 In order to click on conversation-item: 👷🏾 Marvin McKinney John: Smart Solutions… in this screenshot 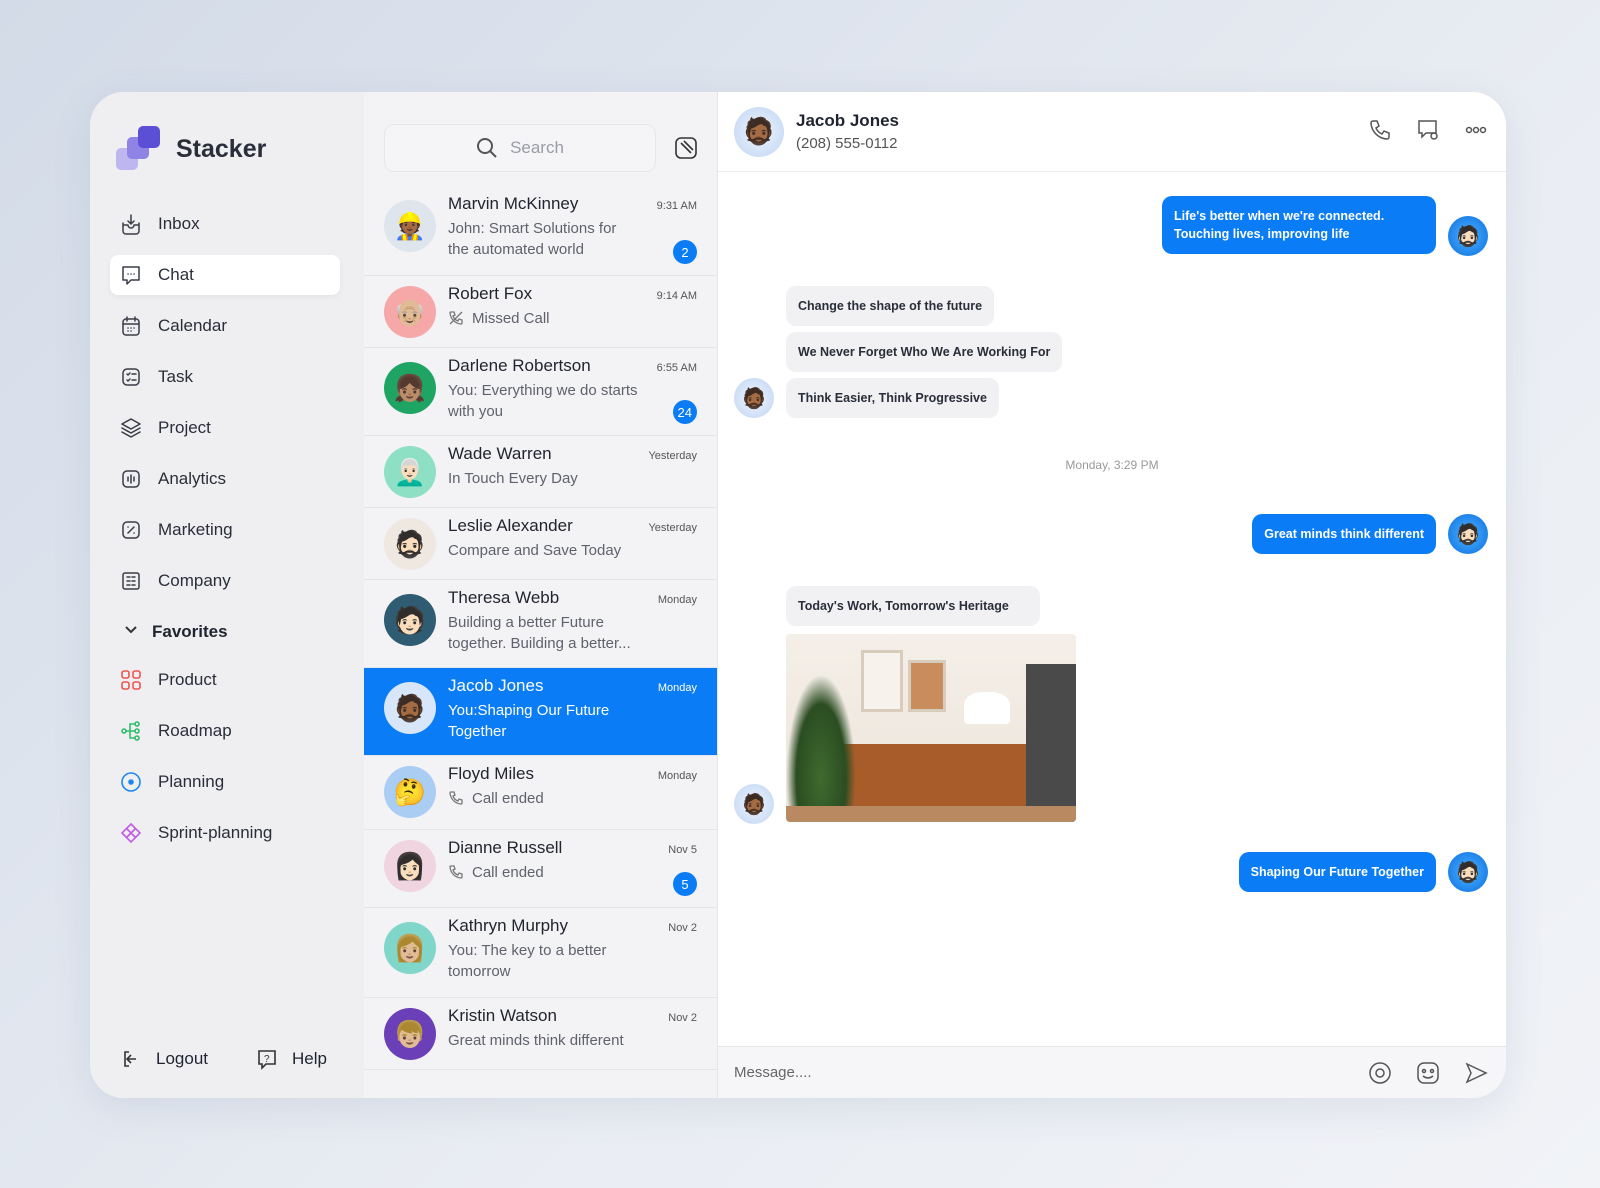, I will do `click(540, 231)`.